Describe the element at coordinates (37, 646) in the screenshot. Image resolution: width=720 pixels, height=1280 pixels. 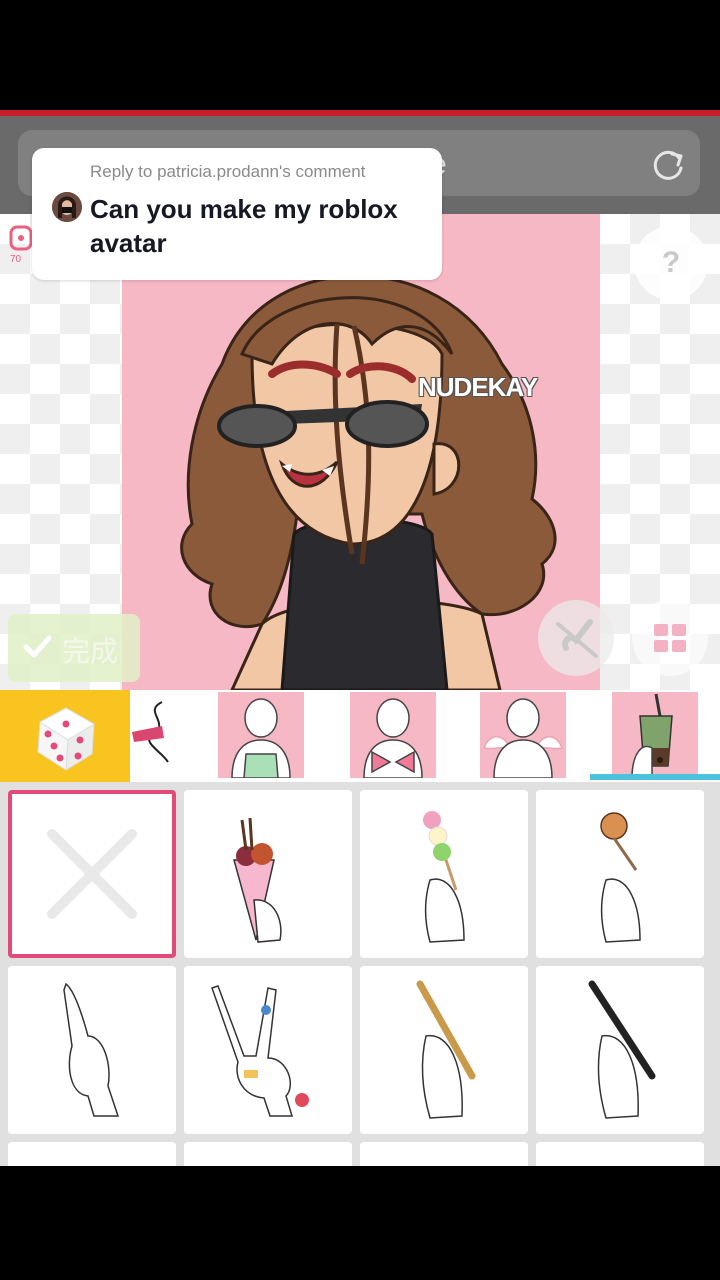
I see `checkmark-icon` at that location.